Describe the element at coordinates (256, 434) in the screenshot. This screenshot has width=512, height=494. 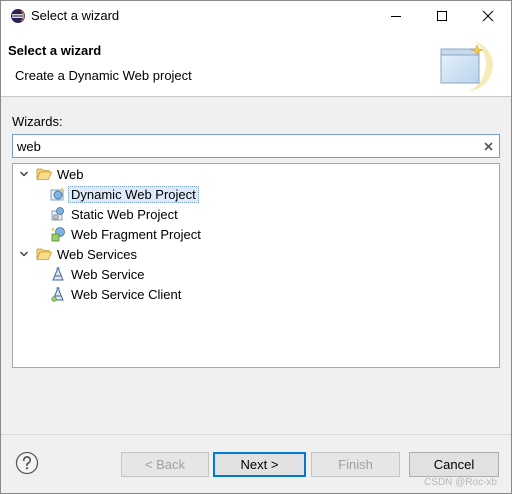
I see `button-bar-divider` at that location.